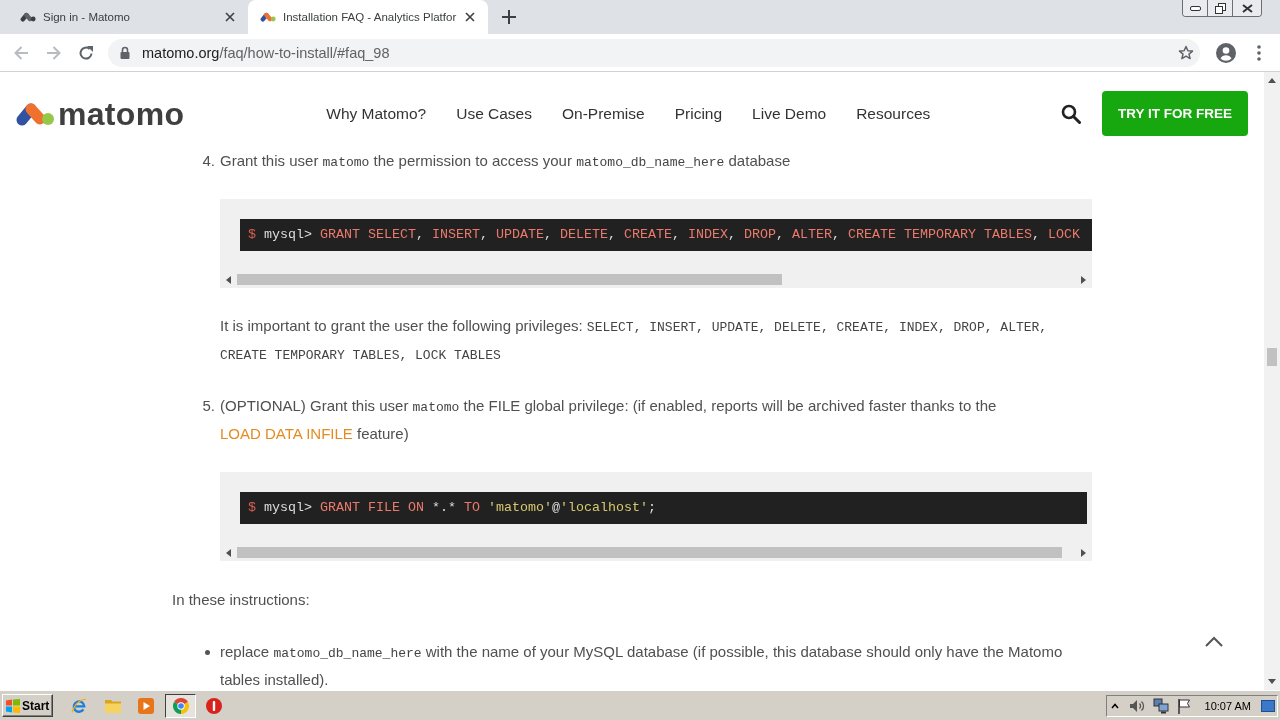 The width and height of the screenshot is (1280, 720). I want to click on search-icon, so click(1071, 113).